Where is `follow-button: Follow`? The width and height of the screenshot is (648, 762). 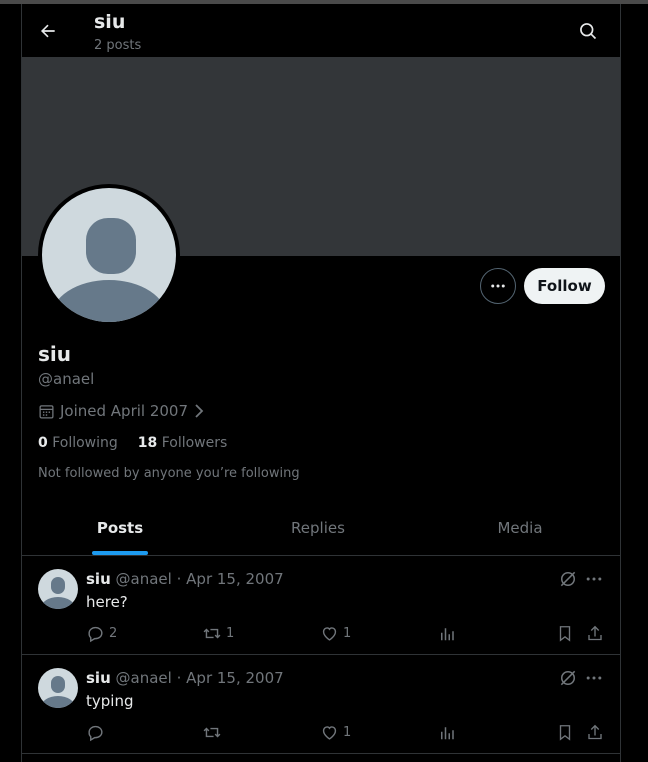 follow-button: Follow is located at coordinates (564, 286).